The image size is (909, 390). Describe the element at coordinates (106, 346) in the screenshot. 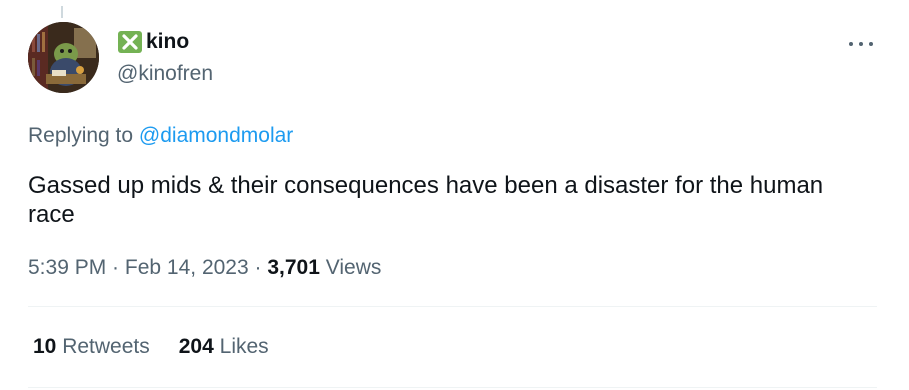

I see `retweets-label: Retweets` at that location.